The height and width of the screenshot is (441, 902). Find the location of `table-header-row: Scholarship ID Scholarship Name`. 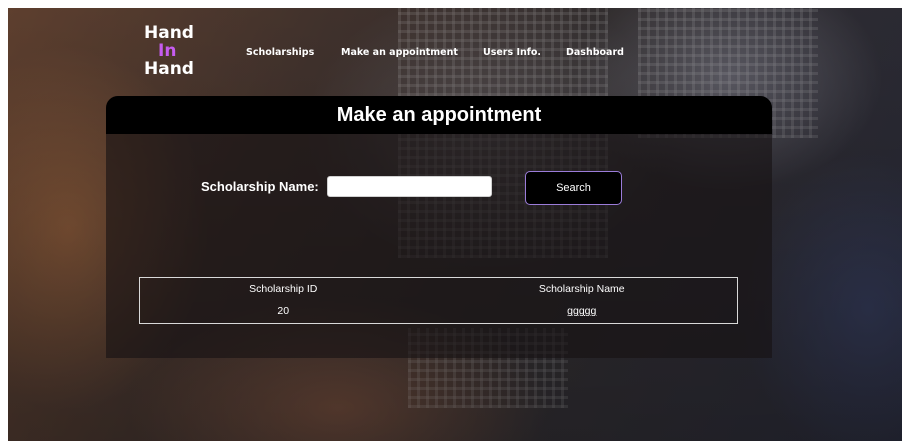

table-header-row: Scholarship ID Scholarship Name is located at coordinates (439, 289).